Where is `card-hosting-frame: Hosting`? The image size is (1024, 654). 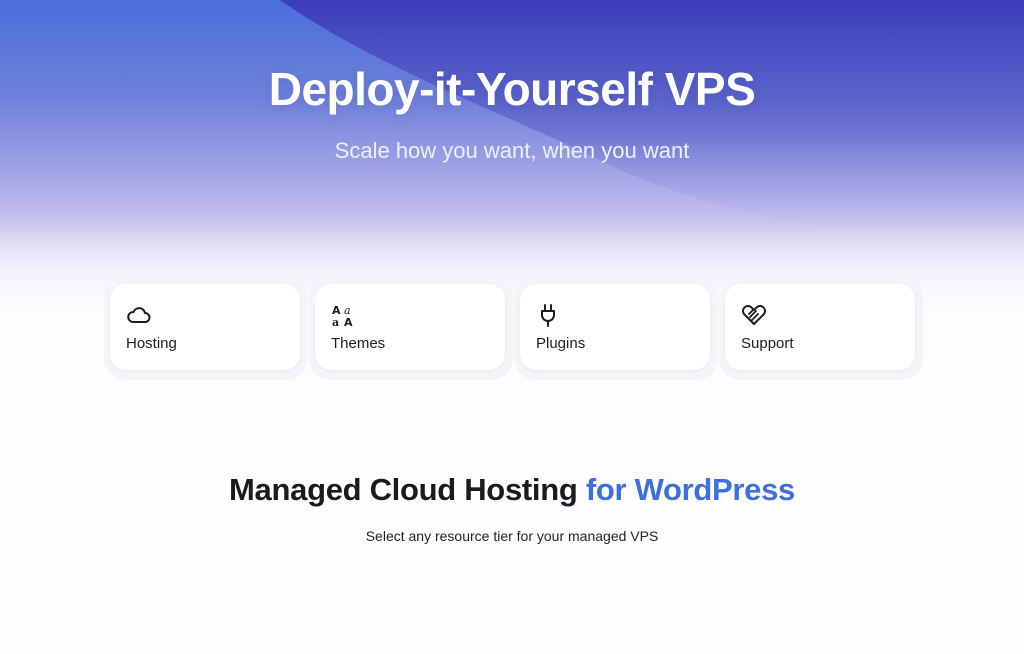
card-hosting-frame: Hosting is located at coordinates (206, 328).